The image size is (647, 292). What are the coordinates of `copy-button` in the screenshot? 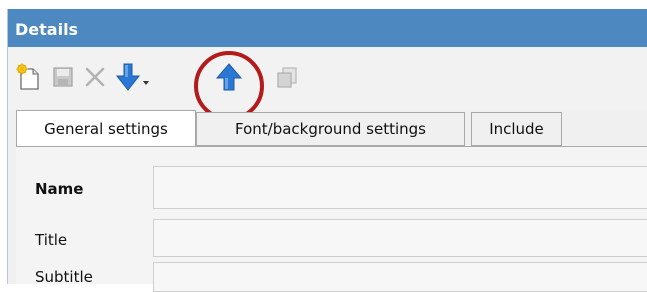 It's located at (287, 77).